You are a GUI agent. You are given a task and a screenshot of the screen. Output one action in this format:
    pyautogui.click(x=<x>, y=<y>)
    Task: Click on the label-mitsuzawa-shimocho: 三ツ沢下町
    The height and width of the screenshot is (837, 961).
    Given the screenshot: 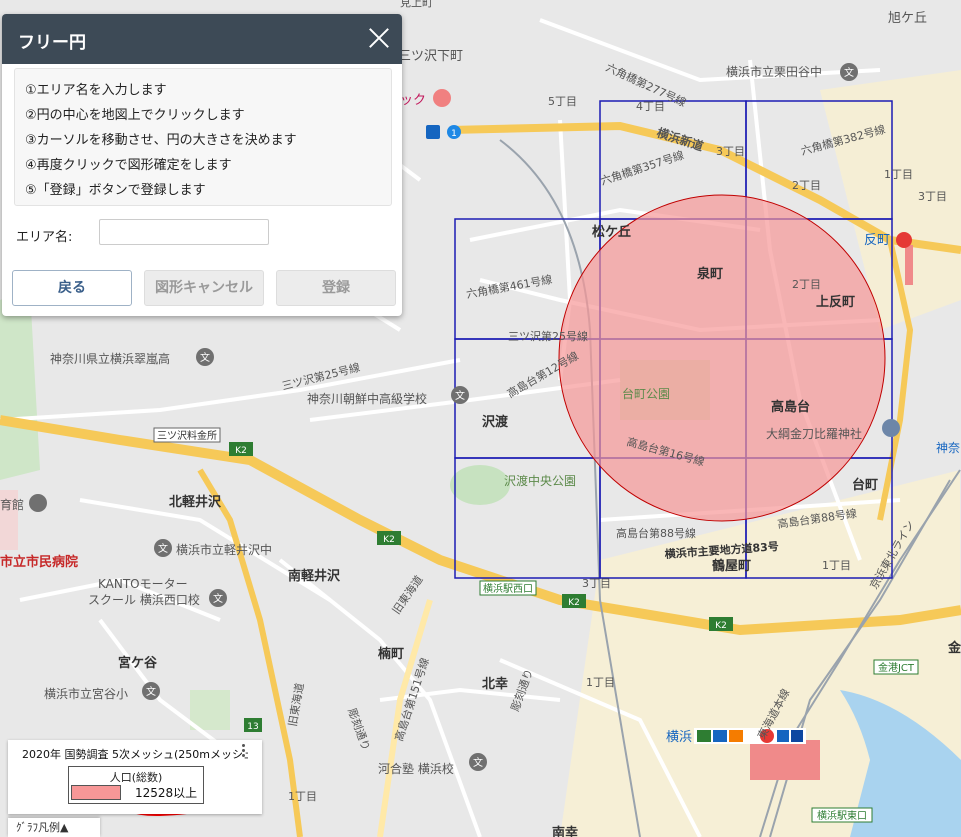 What is the action you would take?
    pyautogui.click(x=430, y=56)
    